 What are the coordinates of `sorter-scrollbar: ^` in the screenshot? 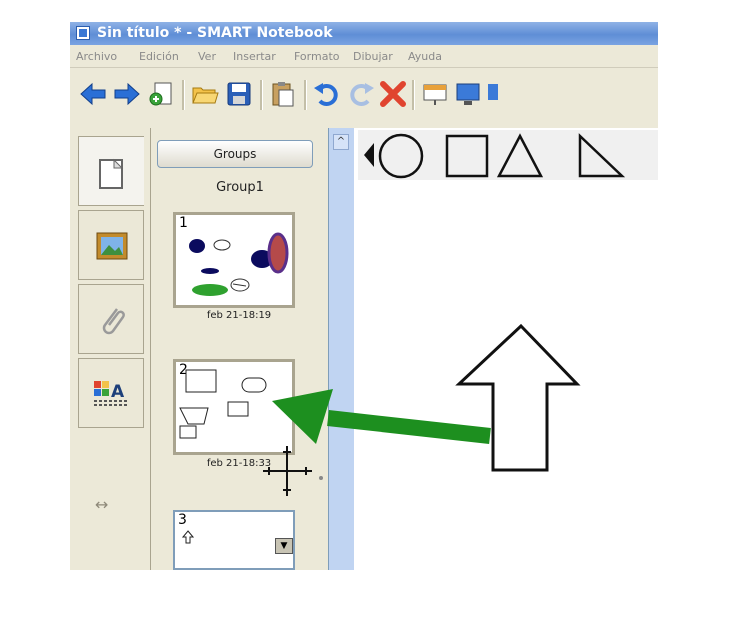 It's located at (341, 349).